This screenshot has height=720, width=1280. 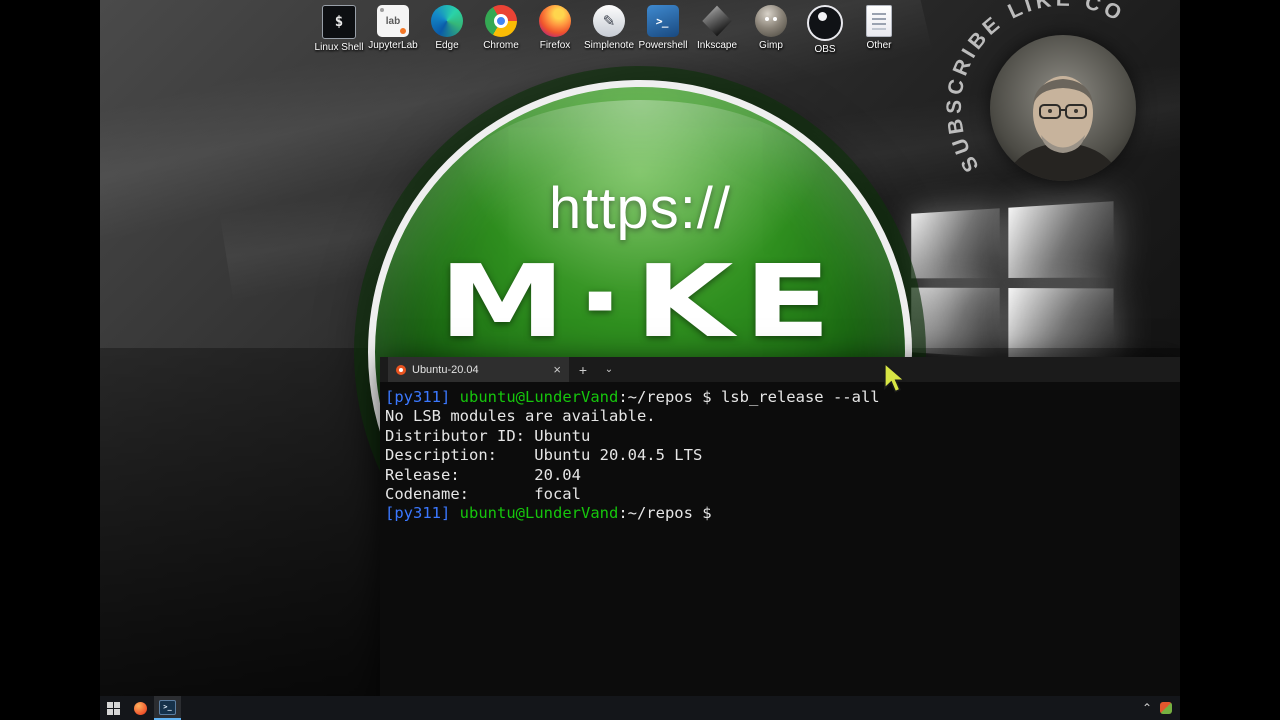 What do you see at coordinates (544, 455) in the screenshot?
I see `terminal-line: Description: Ubuntu 20.04.5 LTS` at bounding box center [544, 455].